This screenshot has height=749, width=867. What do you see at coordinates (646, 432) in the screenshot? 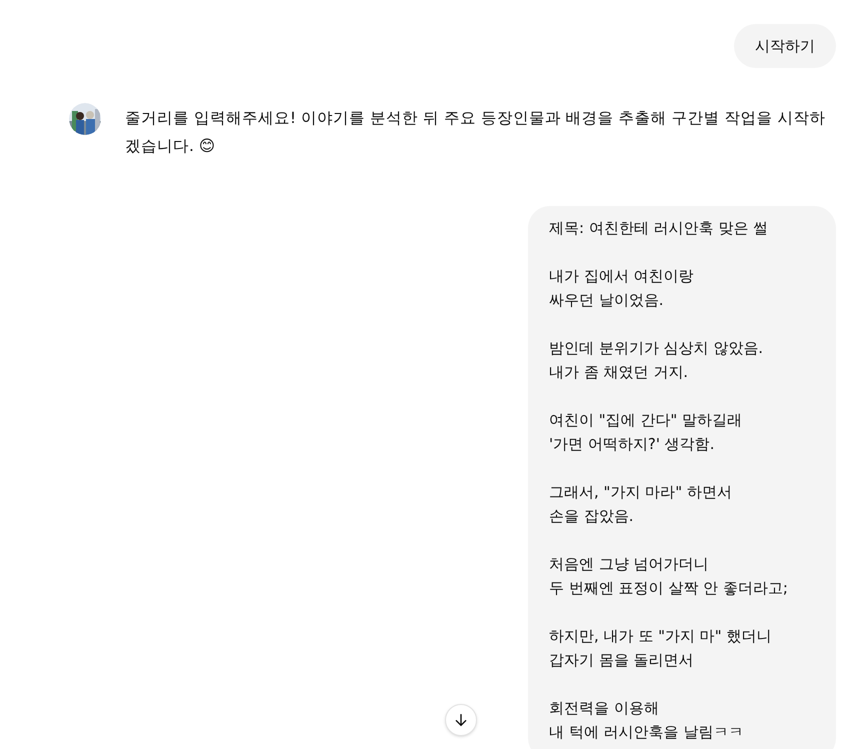
I see `message-text: 여친이 "집에 간다" 말하길래 '가면 어떡하지?' 생각함.` at bounding box center [646, 432].